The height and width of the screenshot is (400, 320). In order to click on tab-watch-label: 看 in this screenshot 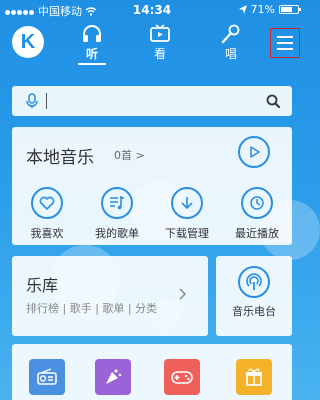, I will do `click(159, 54)`.